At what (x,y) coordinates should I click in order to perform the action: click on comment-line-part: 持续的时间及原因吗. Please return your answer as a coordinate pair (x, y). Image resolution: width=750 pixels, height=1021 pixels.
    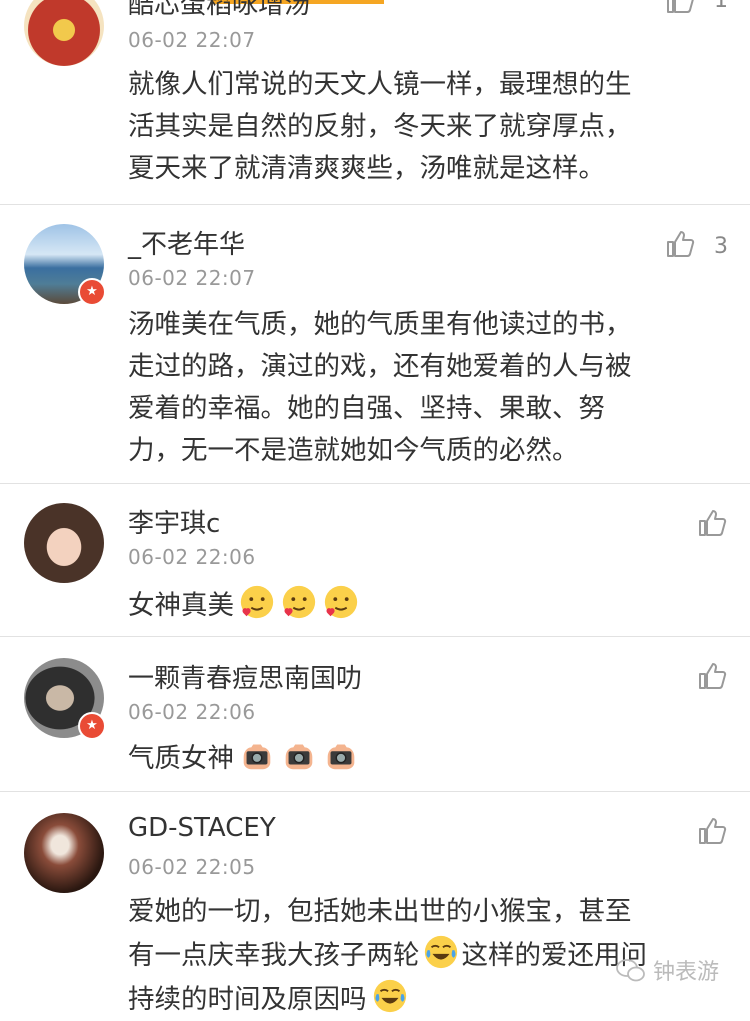
    Looking at the image, I should click on (247, 999).